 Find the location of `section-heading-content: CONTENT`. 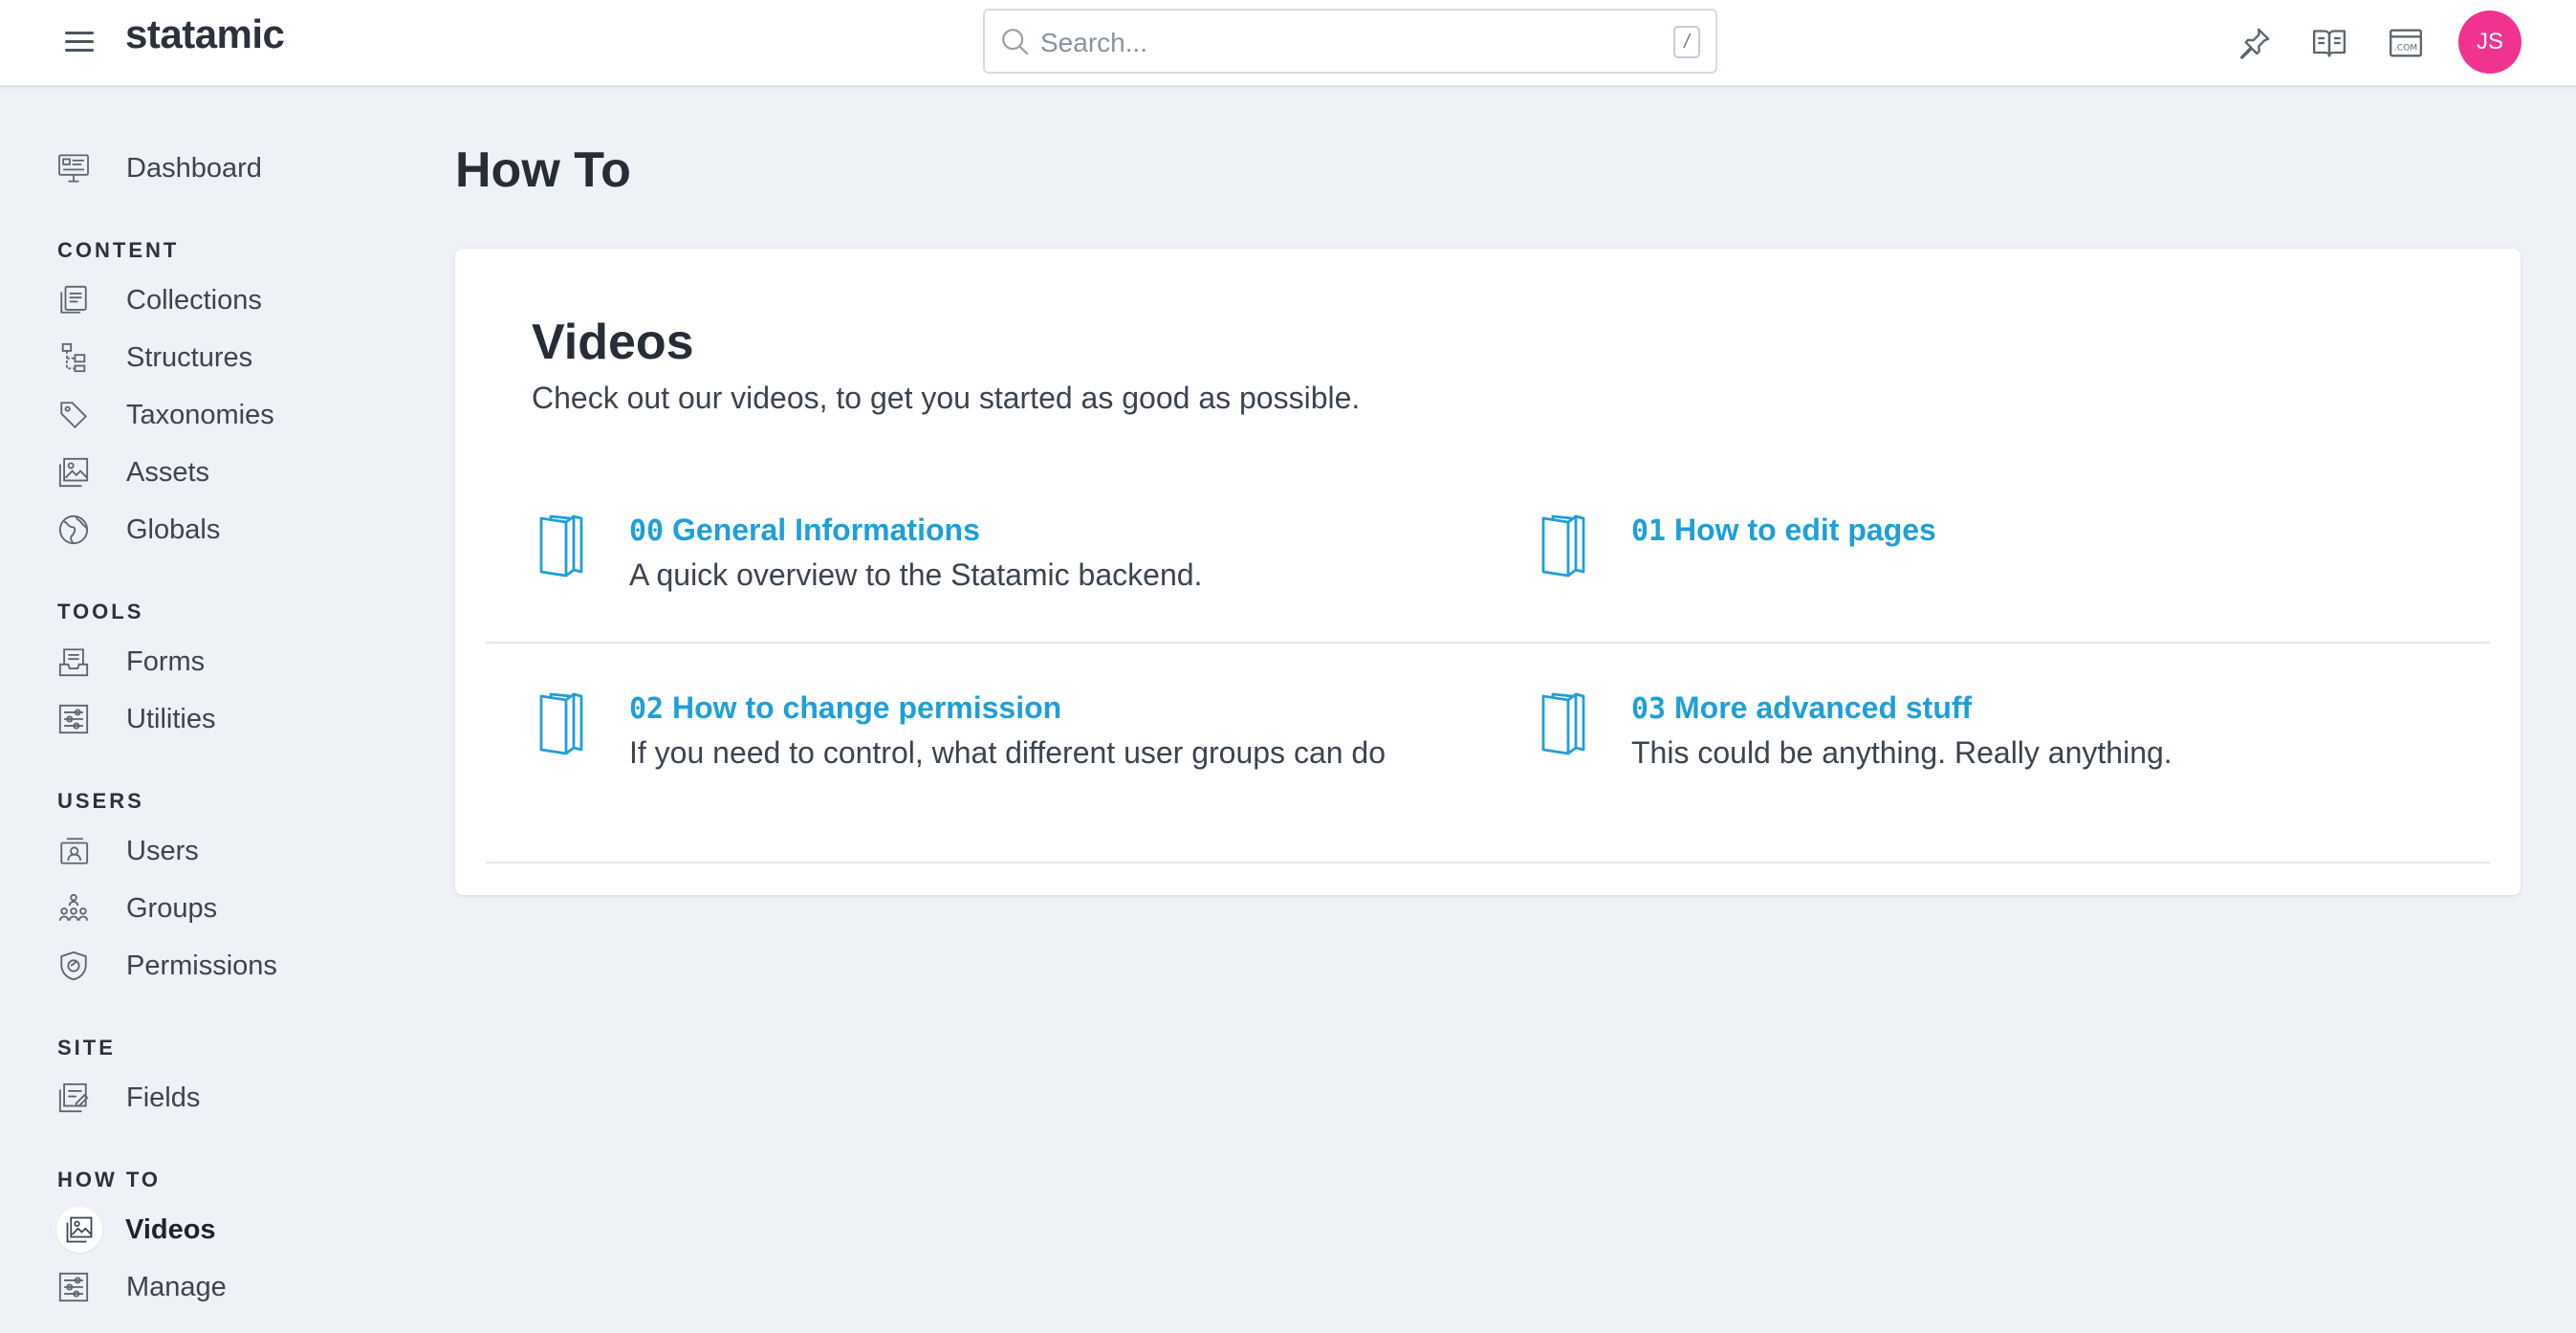

section-heading-content: CONTENT is located at coordinates (118, 250).